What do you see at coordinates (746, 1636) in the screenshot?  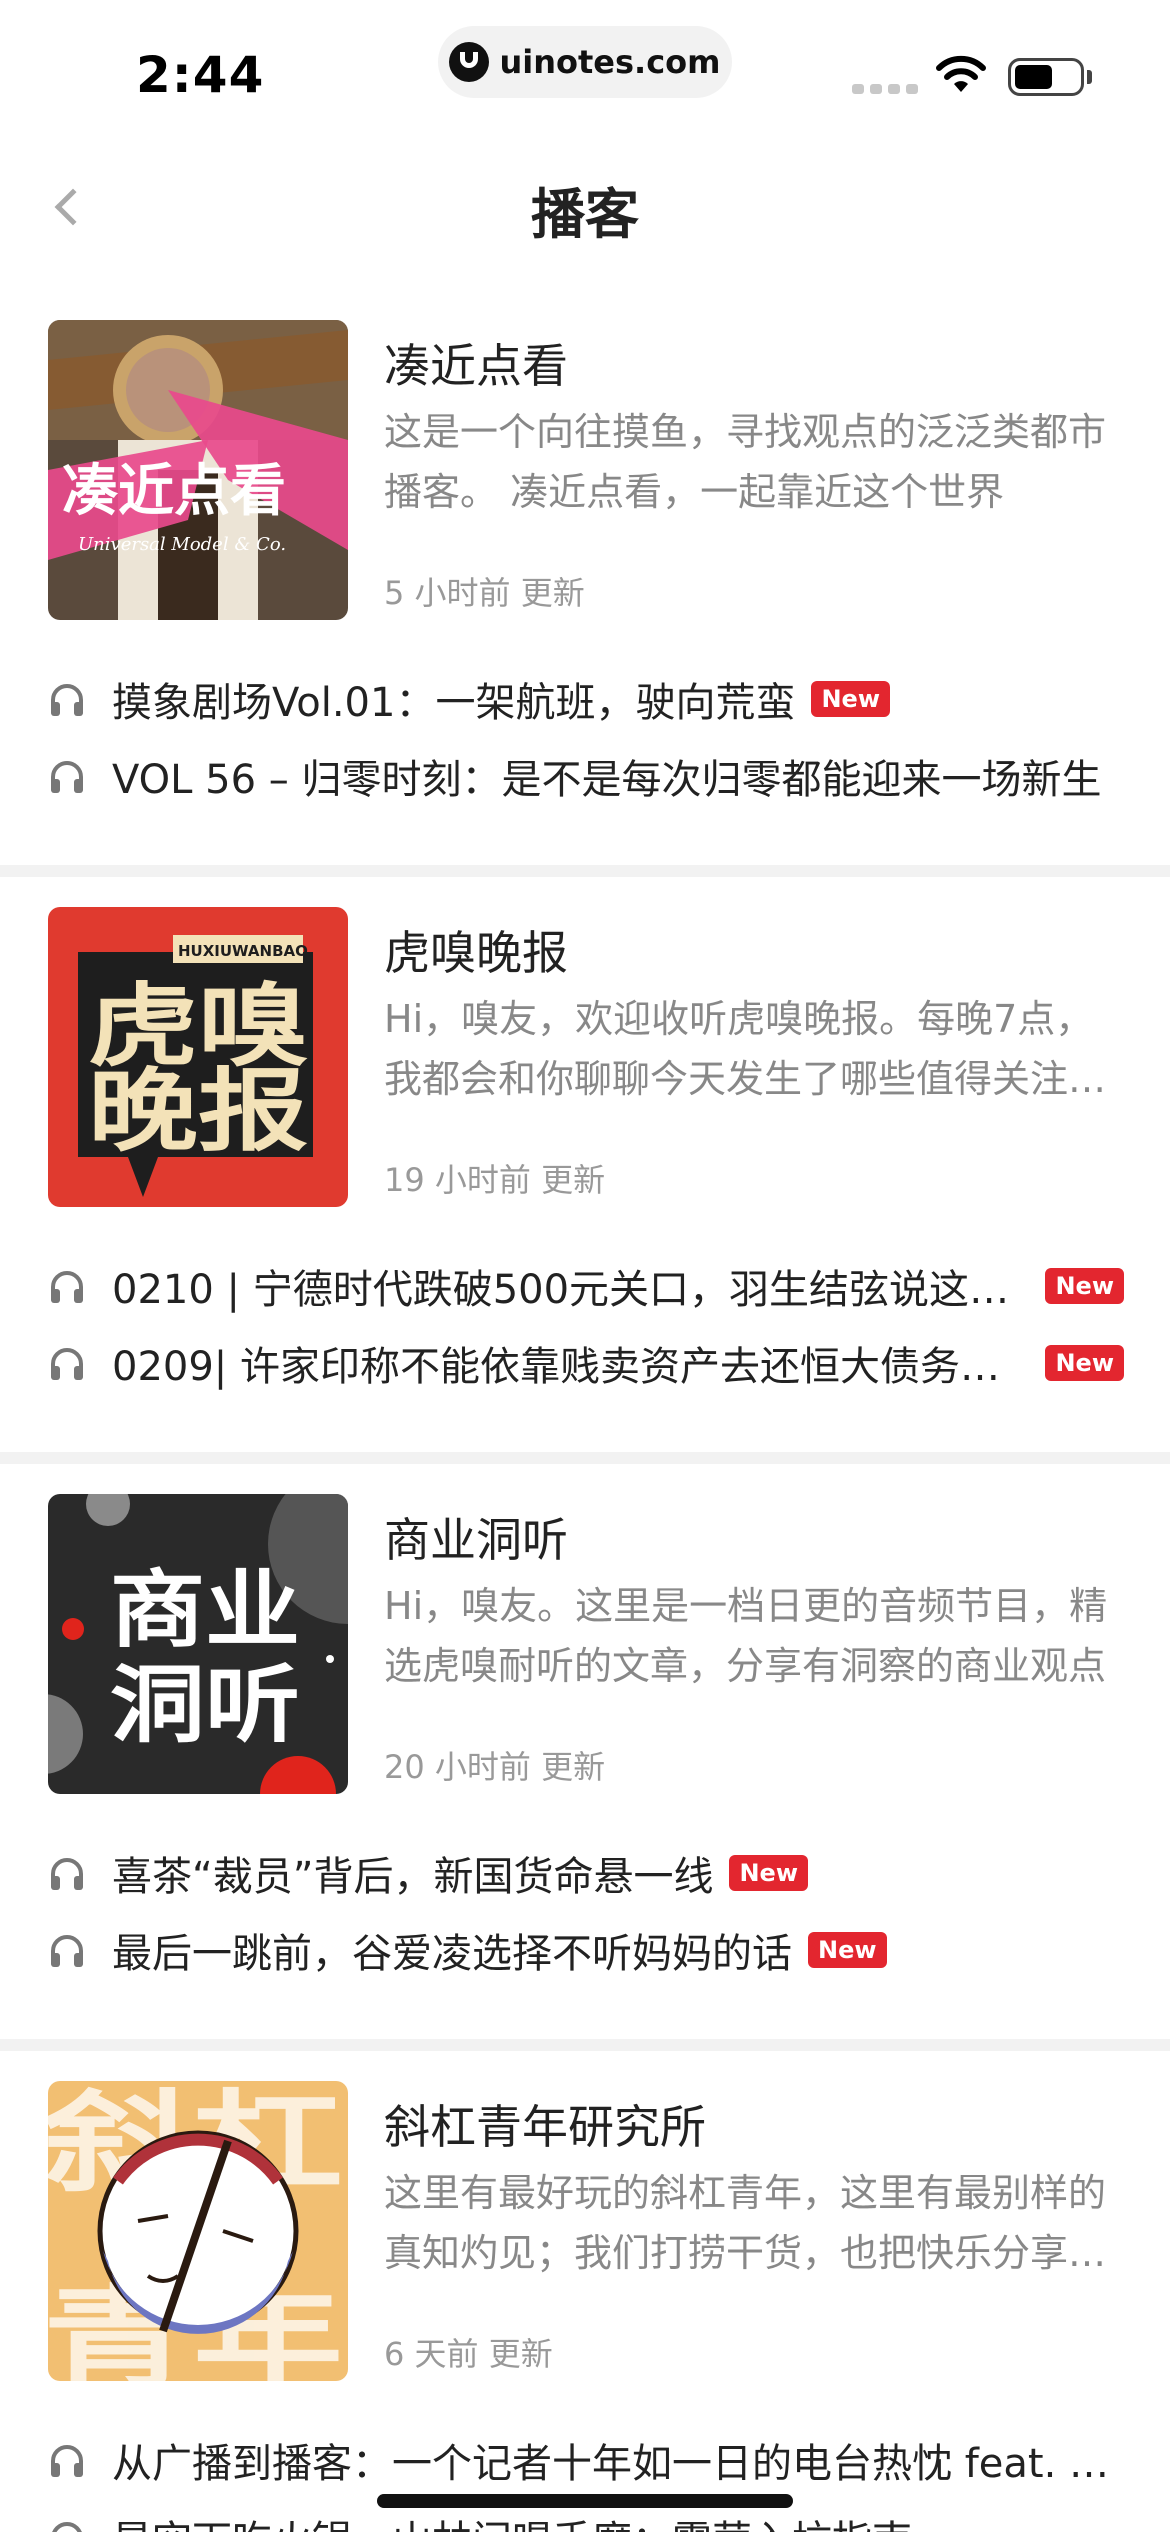 I see `podcast-description: Hi，嗅友。这里是一档日更的音频节目，精选虎嗅耐听的文章，分享有洞察的商业观点` at bounding box center [746, 1636].